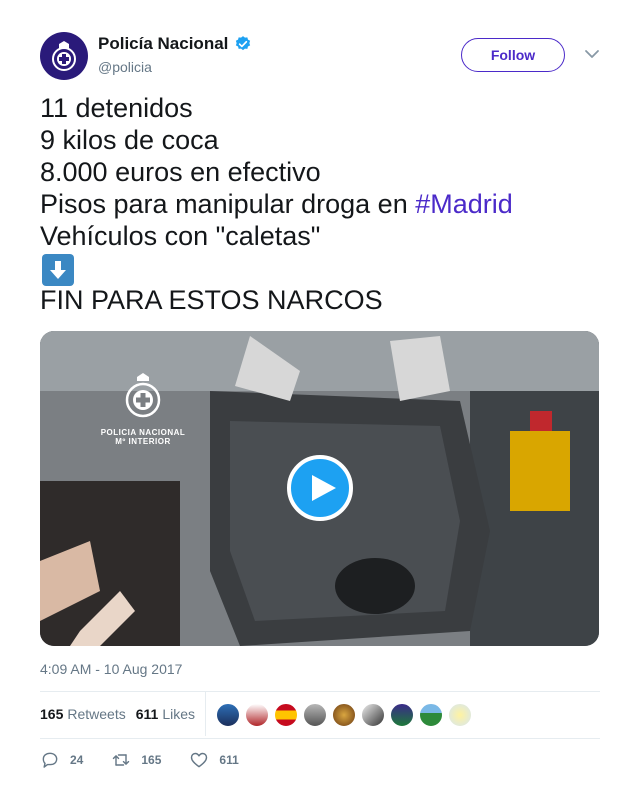 This screenshot has height=800, width=640. What do you see at coordinates (228, 204) in the screenshot?
I see `tweet-line-text: Pisos para manipular droga en` at bounding box center [228, 204].